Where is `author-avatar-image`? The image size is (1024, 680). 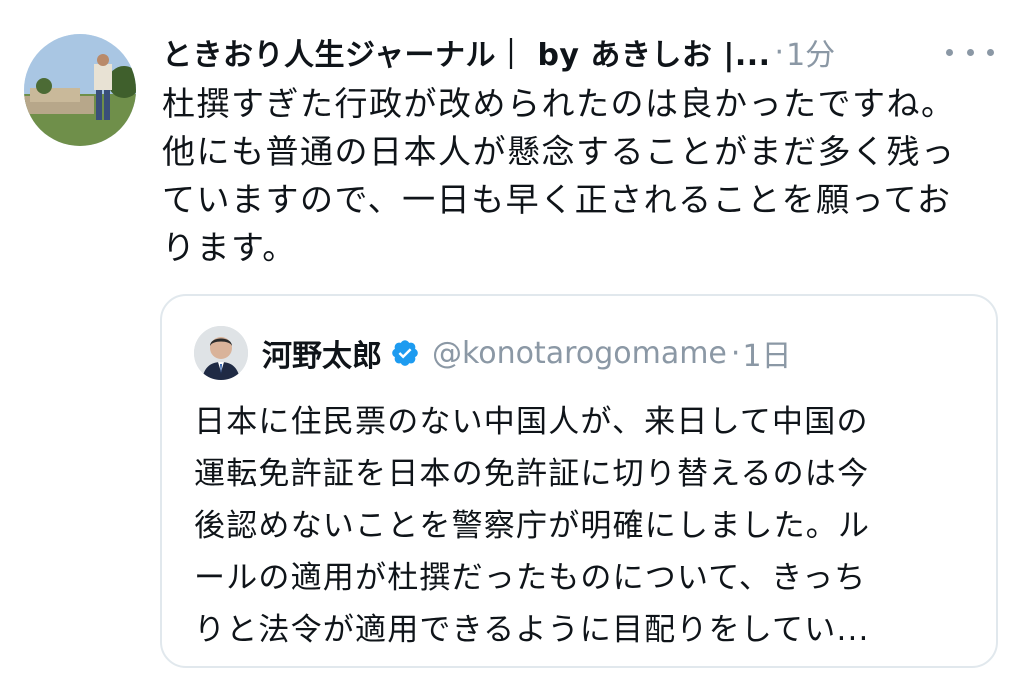 author-avatar-image is located at coordinates (80, 90).